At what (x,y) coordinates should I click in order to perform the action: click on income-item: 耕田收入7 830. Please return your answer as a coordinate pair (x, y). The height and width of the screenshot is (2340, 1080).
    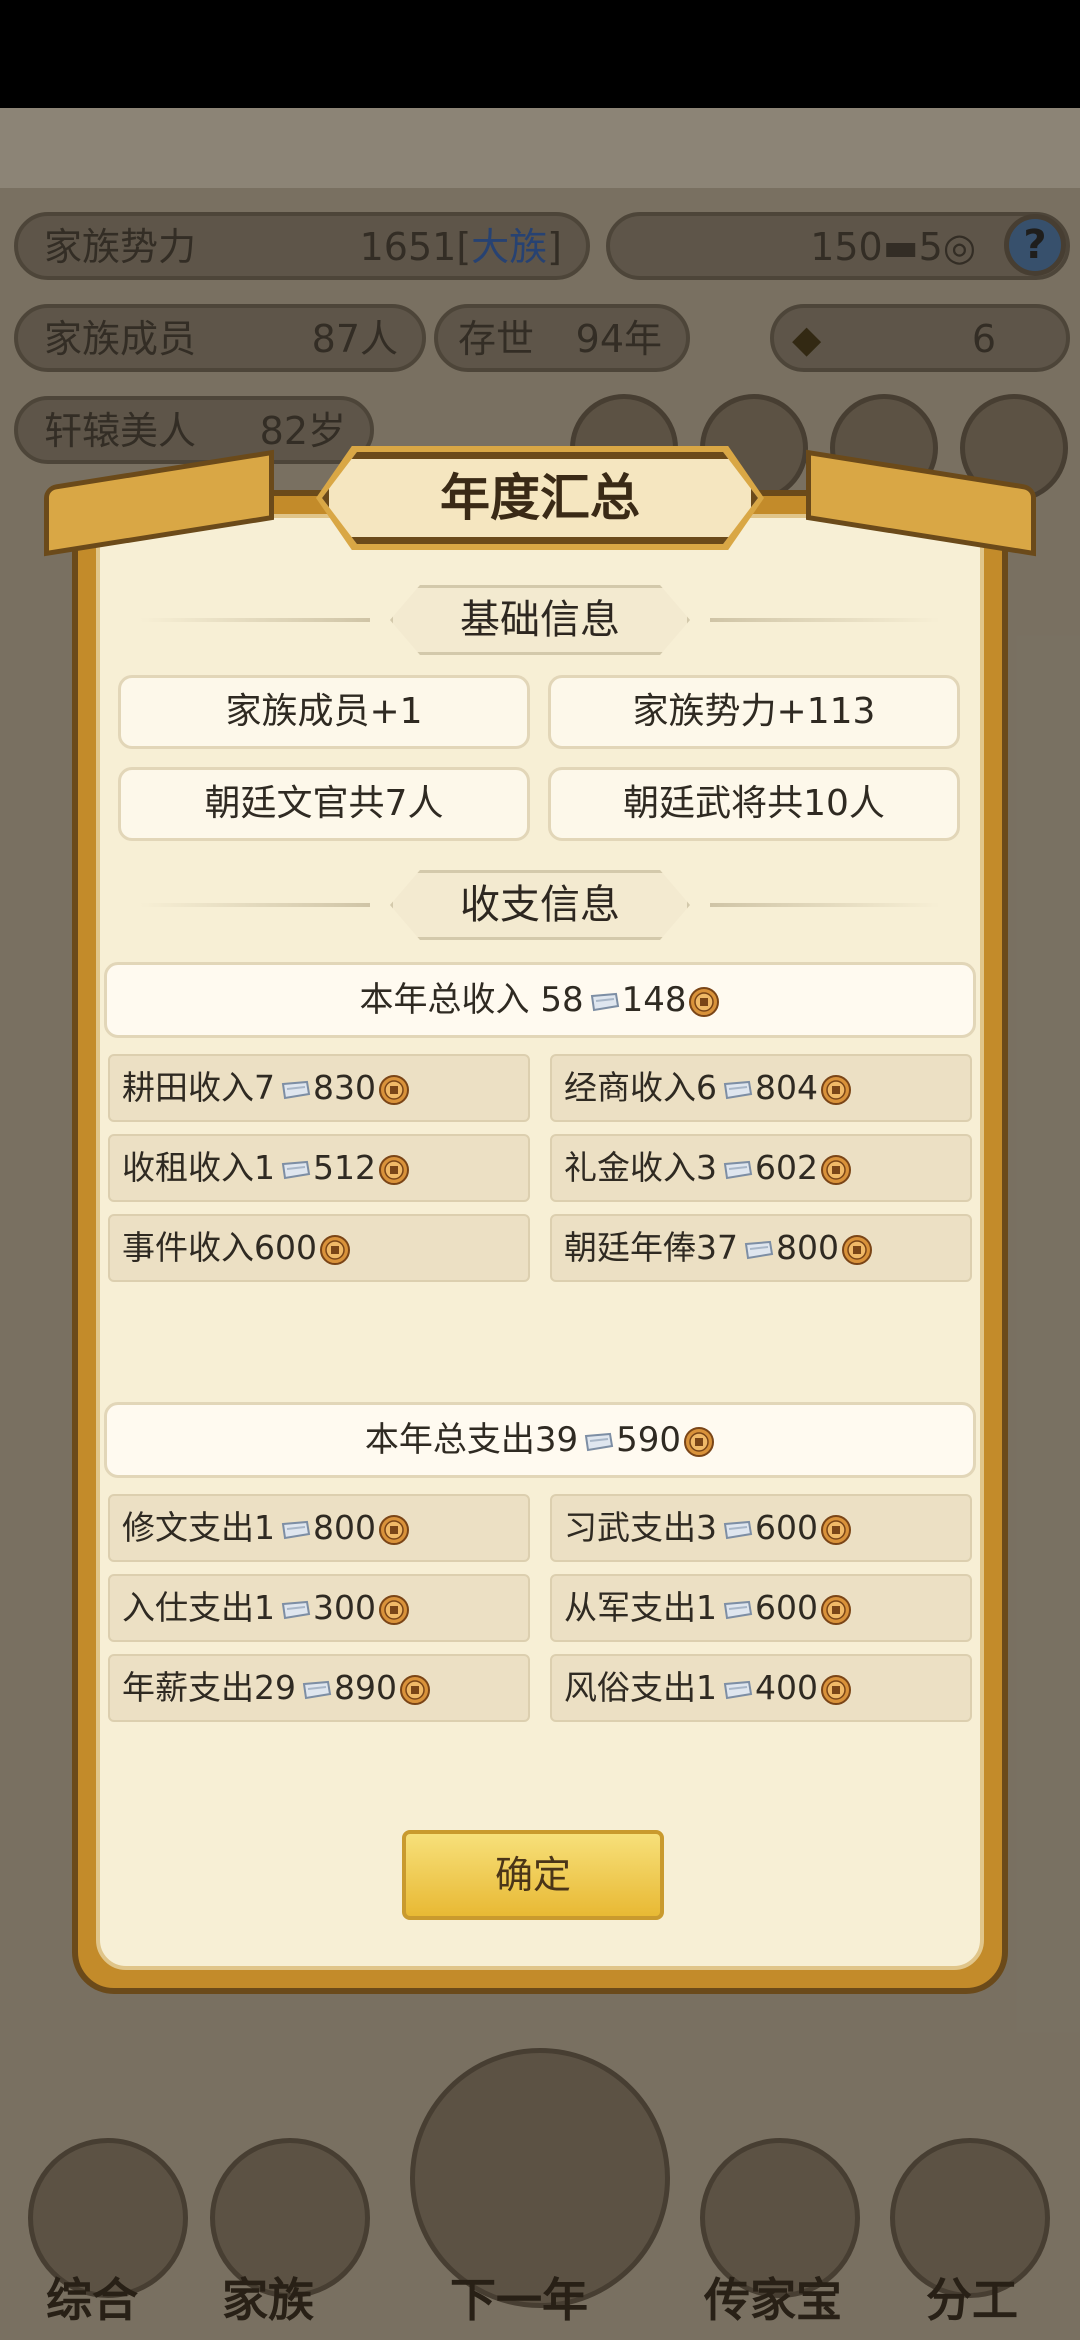
    Looking at the image, I should click on (319, 1088).